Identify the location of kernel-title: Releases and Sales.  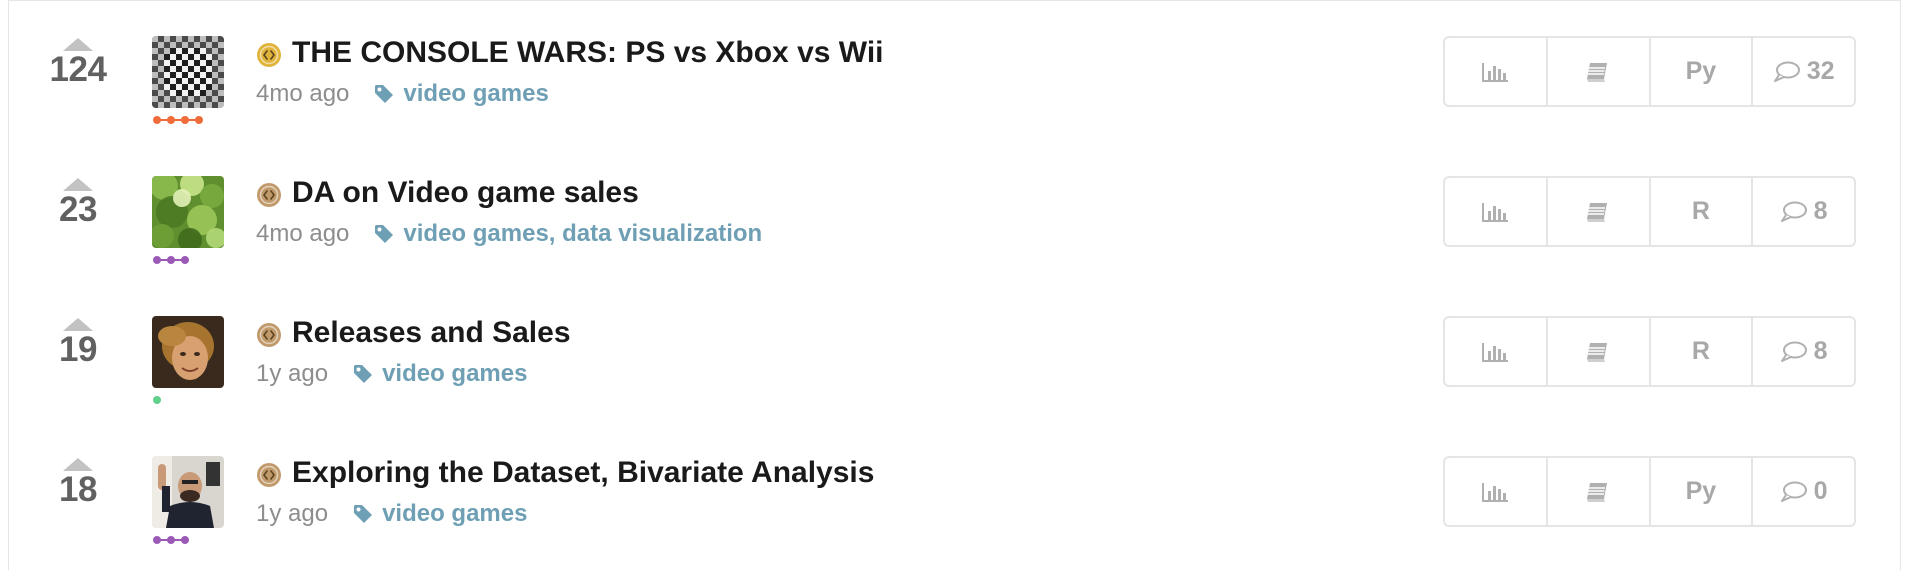
(431, 333).